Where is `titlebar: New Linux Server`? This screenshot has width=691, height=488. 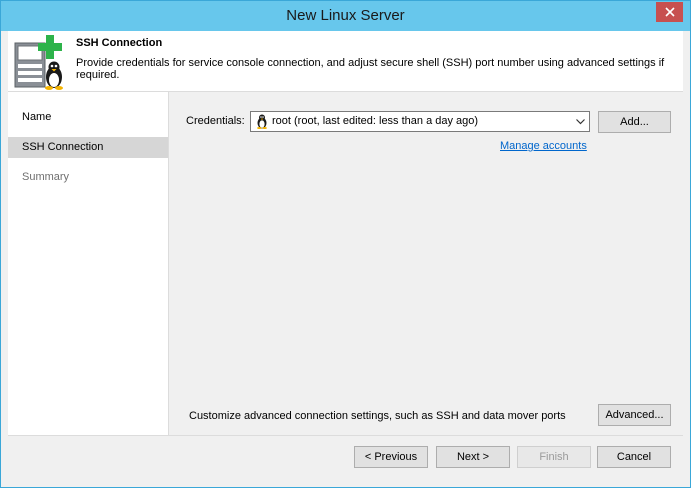
titlebar: New Linux Server is located at coordinates (345, 16).